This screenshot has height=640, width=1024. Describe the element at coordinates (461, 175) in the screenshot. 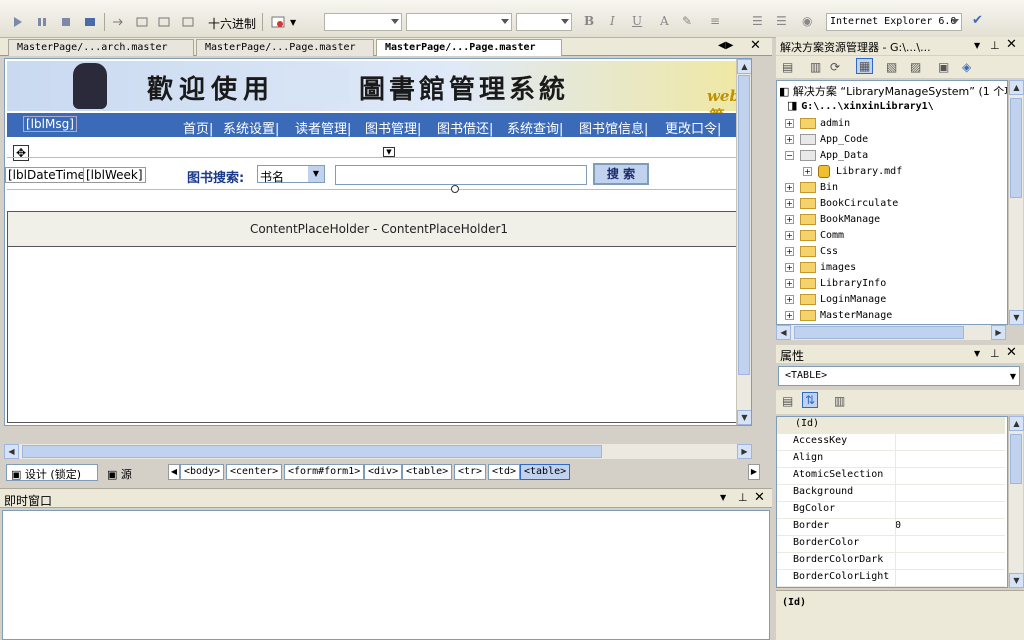

I see `search-input` at that location.